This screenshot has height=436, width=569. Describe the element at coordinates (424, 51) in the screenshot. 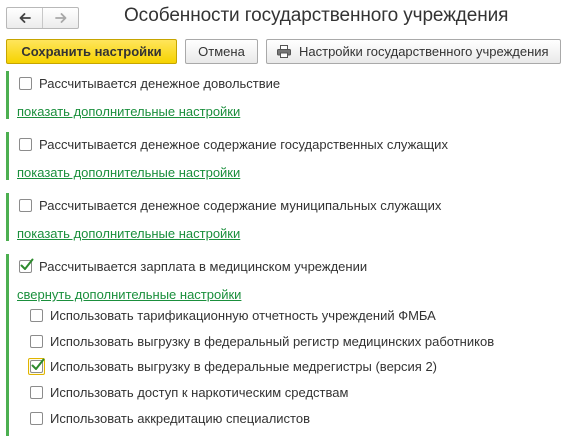

I see `institution-settings-label: Настройки государственного учреждения` at that location.